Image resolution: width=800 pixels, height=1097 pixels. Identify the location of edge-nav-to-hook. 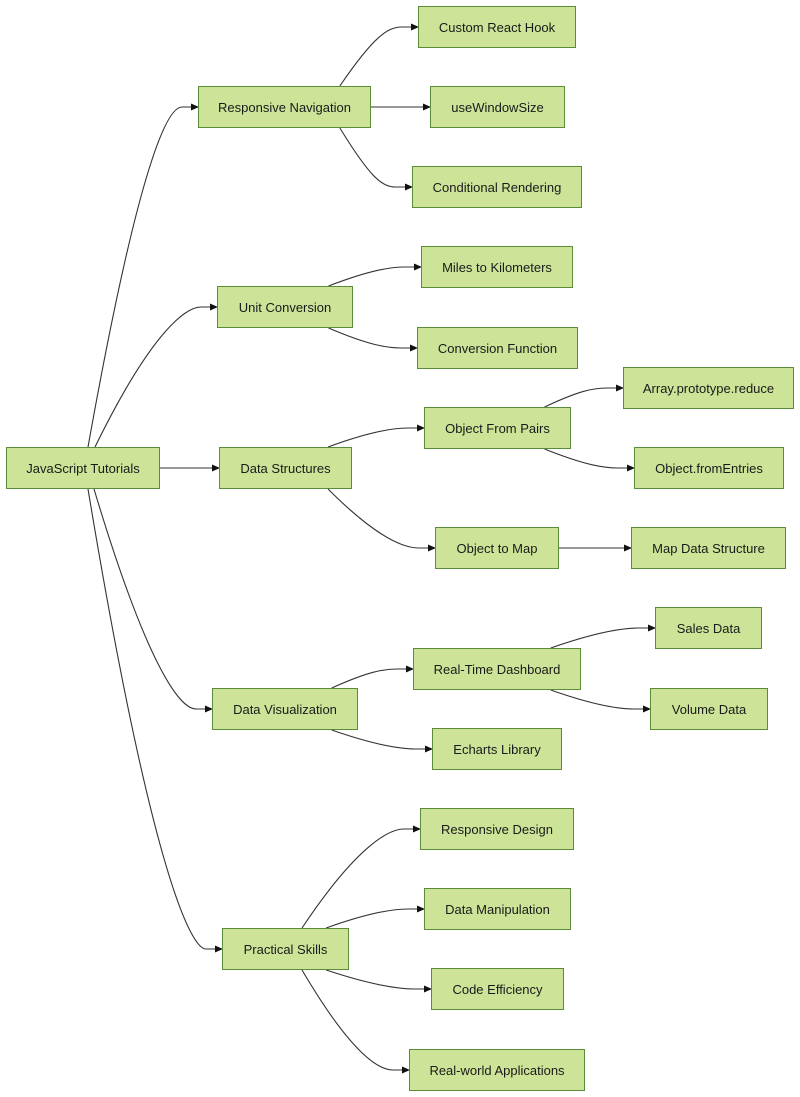
(379, 55).